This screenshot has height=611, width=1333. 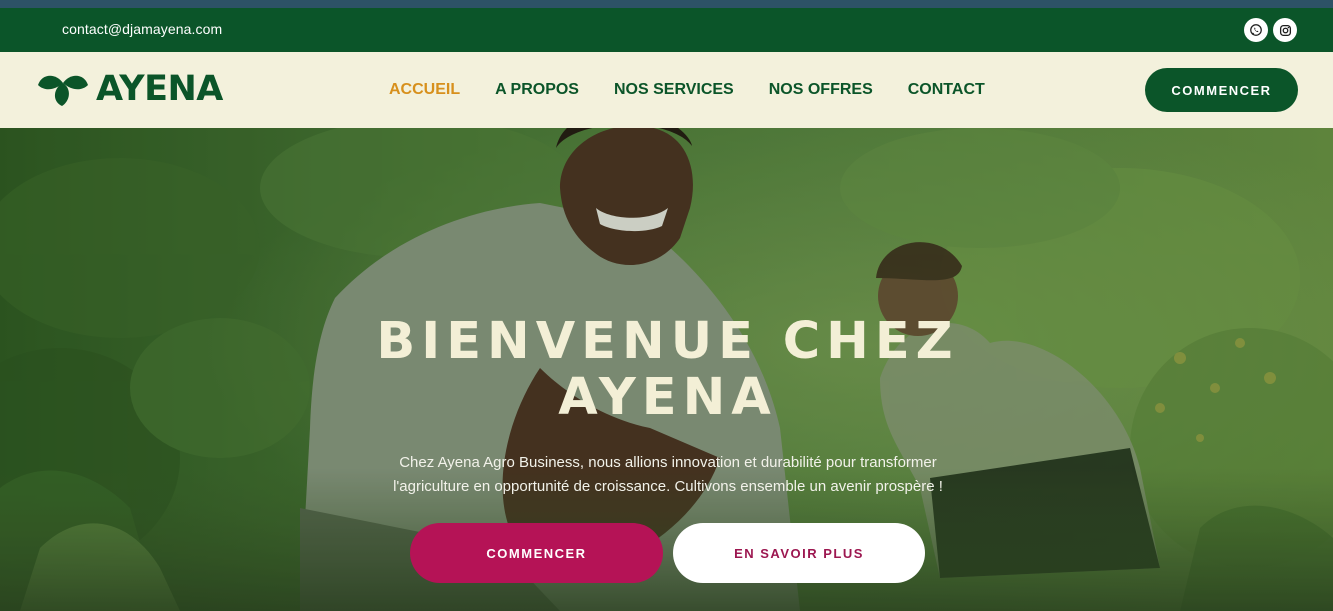 I want to click on instagram-icon, so click(x=1285, y=30).